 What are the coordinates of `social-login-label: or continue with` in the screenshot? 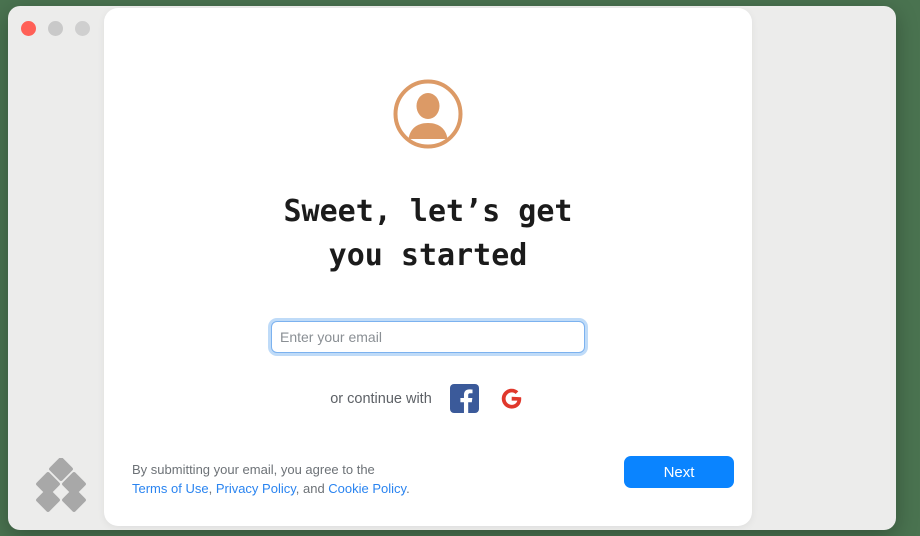 It's located at (381, 398).